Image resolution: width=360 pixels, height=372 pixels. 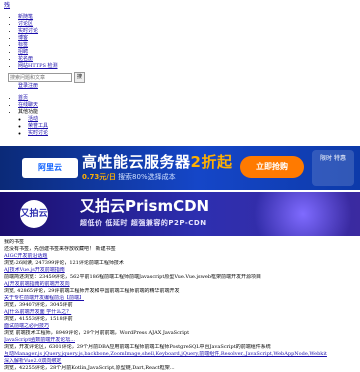 What do you see at coordinates (333, 168) in the screenshot?
I see `banner-tag: 限时 特惠` at bounding box center [333, 168].